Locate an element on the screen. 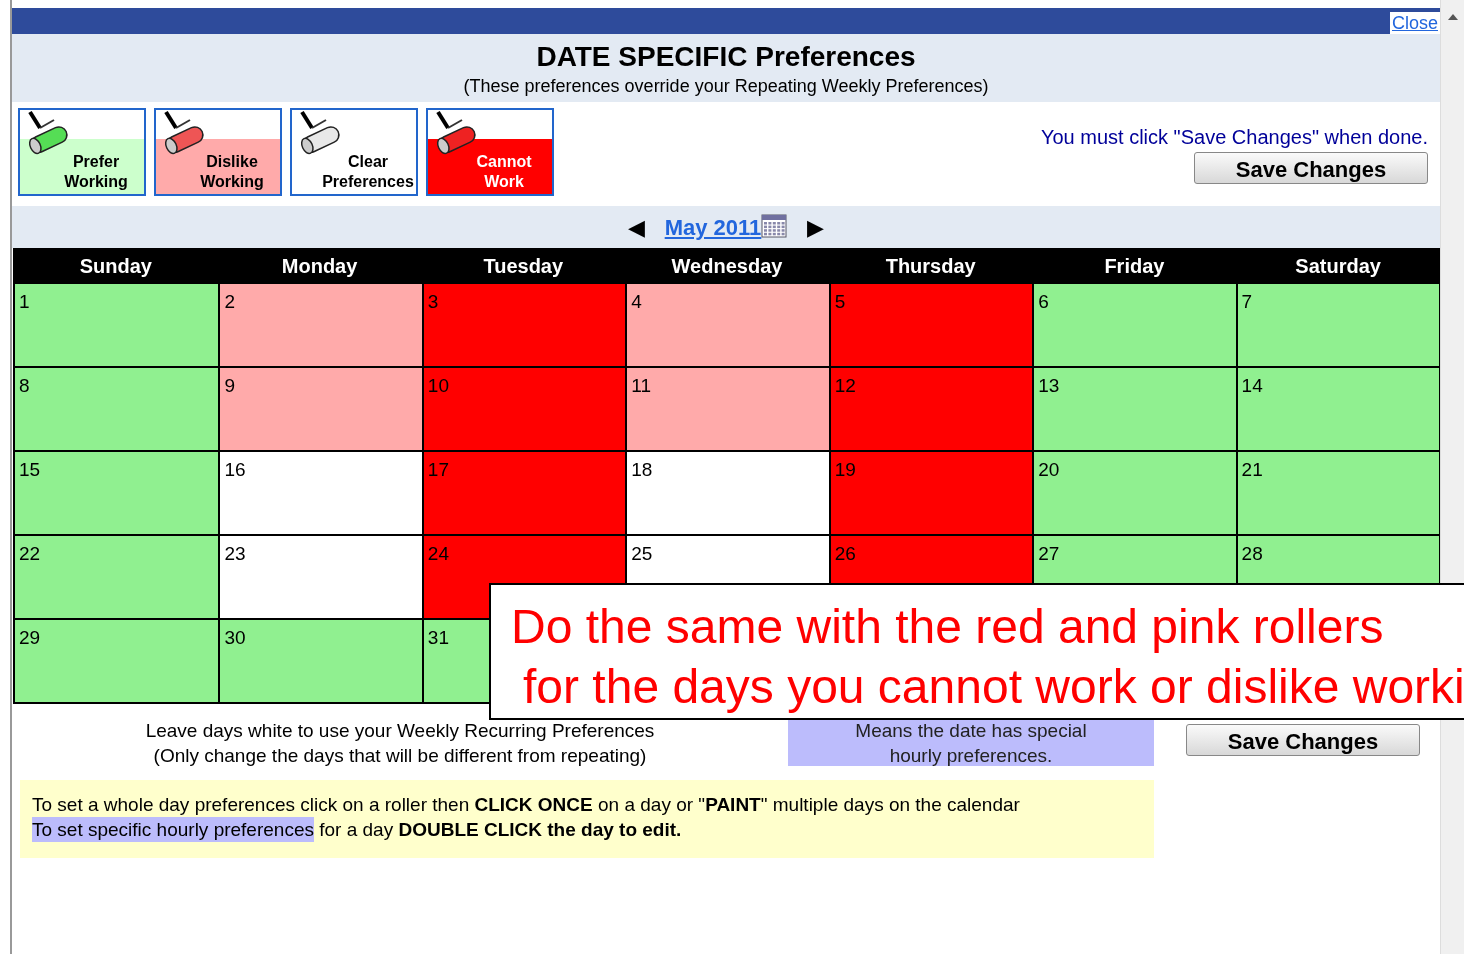 The height and width of the screenshot is (954, 1464). save-hint: You must click "Save Changes" when done. is located at coordinates (1234, 137).